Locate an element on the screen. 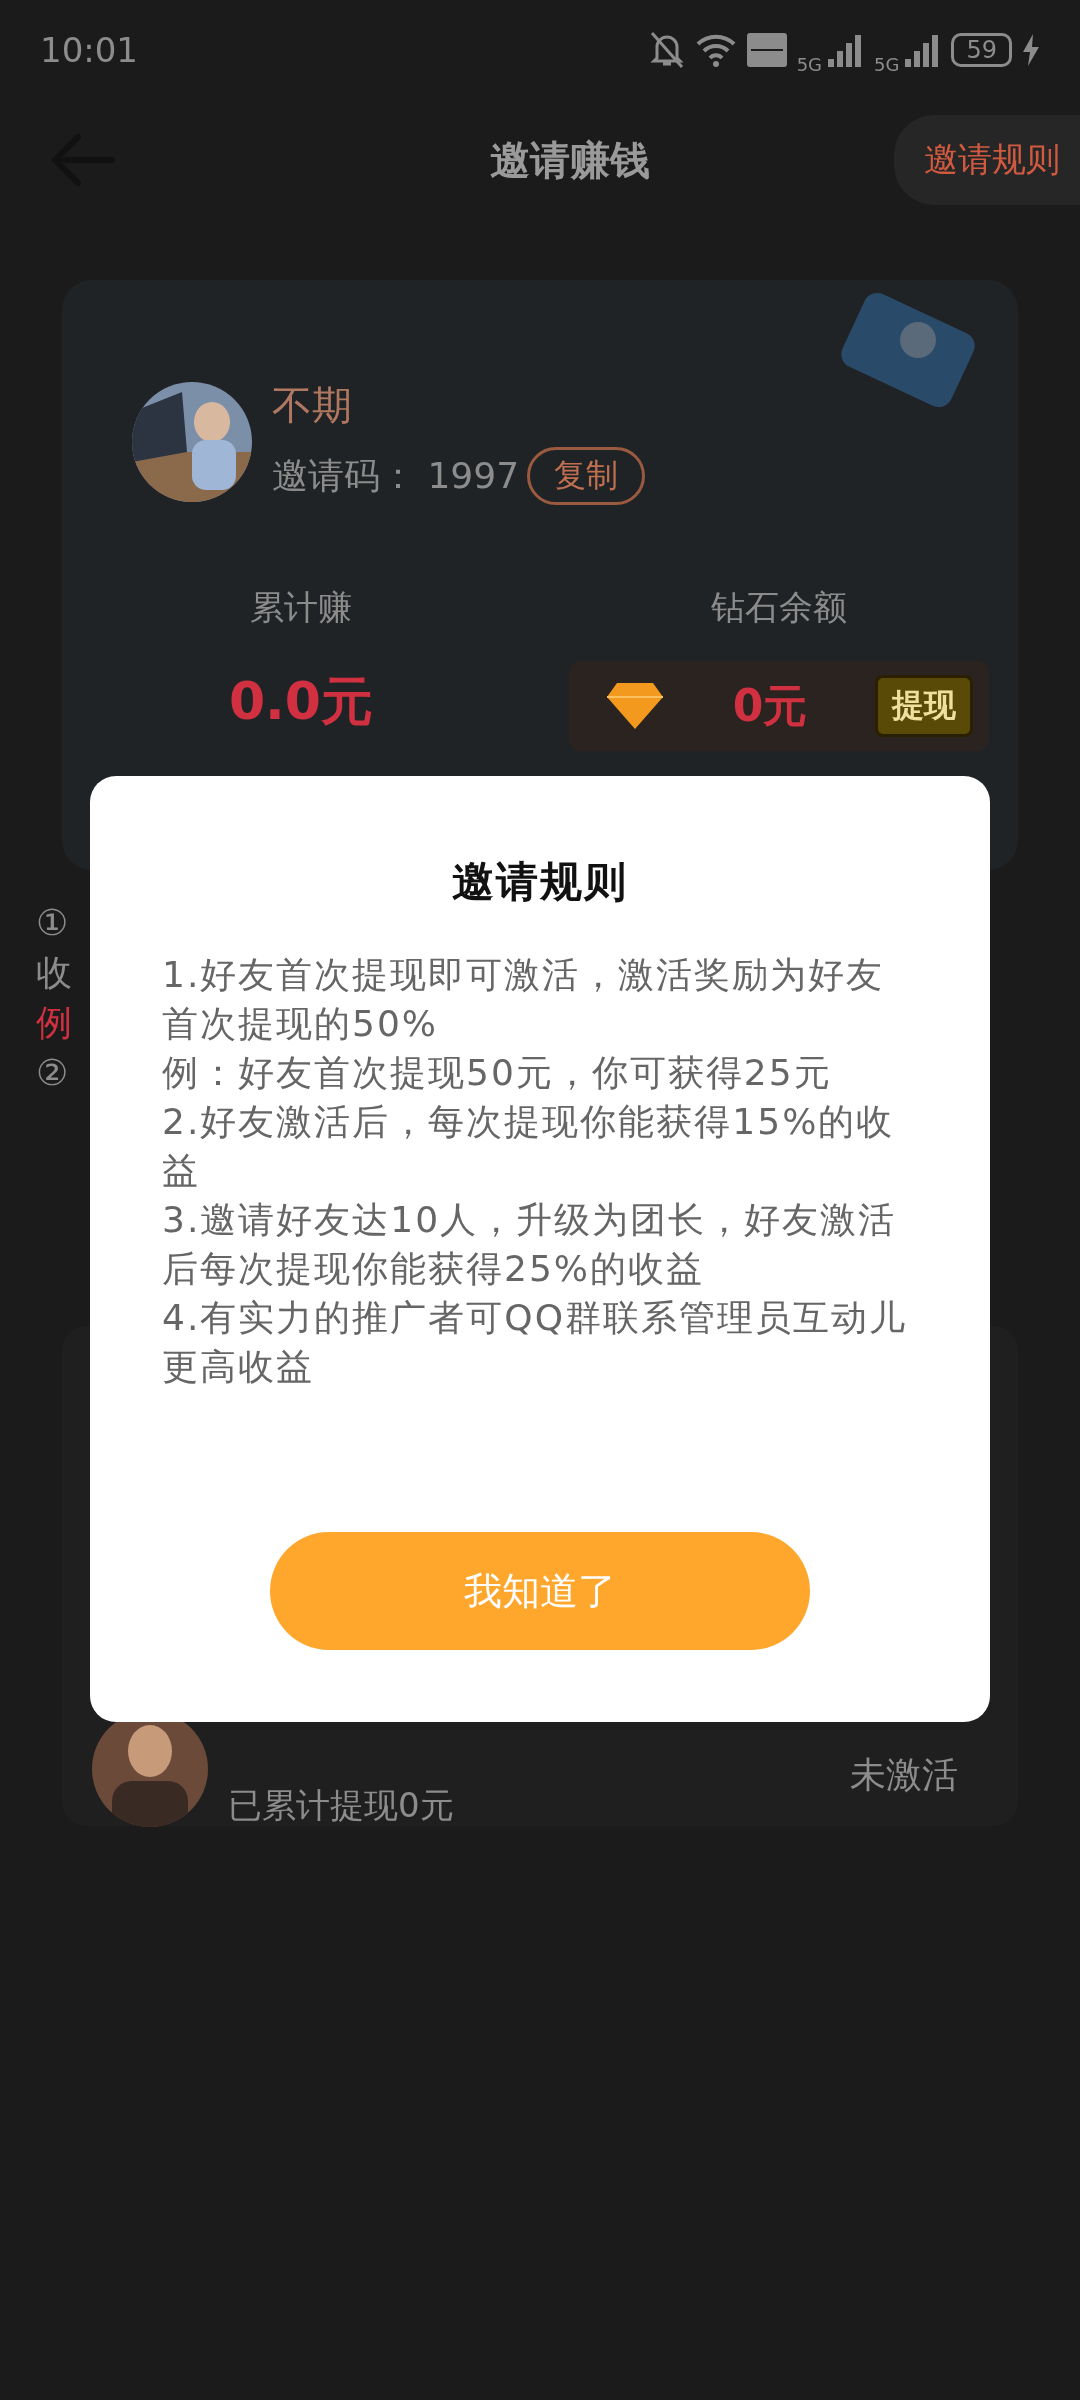 This screenshot has width=1080, height=2400. rule-text: 2.好友激活后，每次提现你能获得15%的收益 is located at coordinates (529, 1146).